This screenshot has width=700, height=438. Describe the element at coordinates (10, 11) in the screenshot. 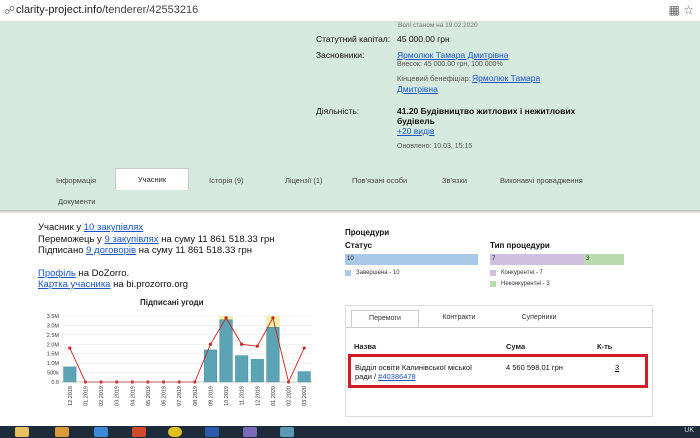

I see `lock-icon: ☍` at that location.